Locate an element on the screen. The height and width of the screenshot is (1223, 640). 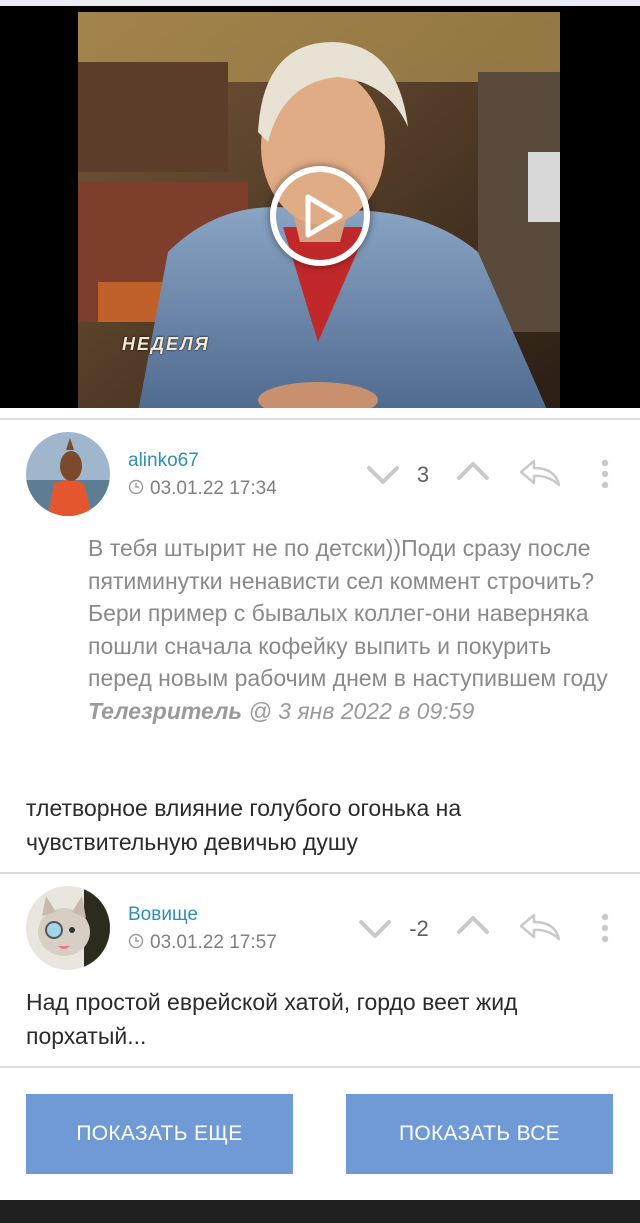
comment-timestamp: 03.01.22 17:57 is located at coordinates (202, 943).